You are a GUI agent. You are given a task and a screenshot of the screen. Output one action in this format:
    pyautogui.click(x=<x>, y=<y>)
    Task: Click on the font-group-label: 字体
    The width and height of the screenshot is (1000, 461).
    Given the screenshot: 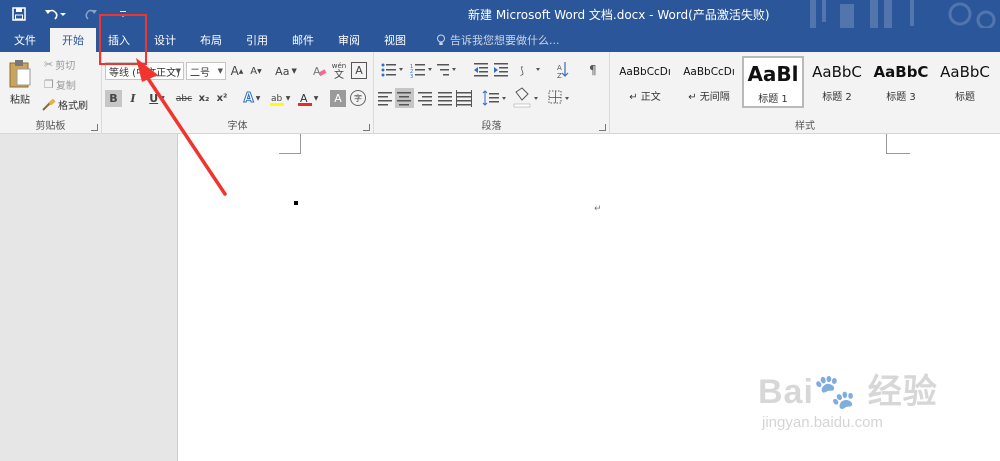 What is the action you would take?
    pyautogui.click(x=237, y=126)
    